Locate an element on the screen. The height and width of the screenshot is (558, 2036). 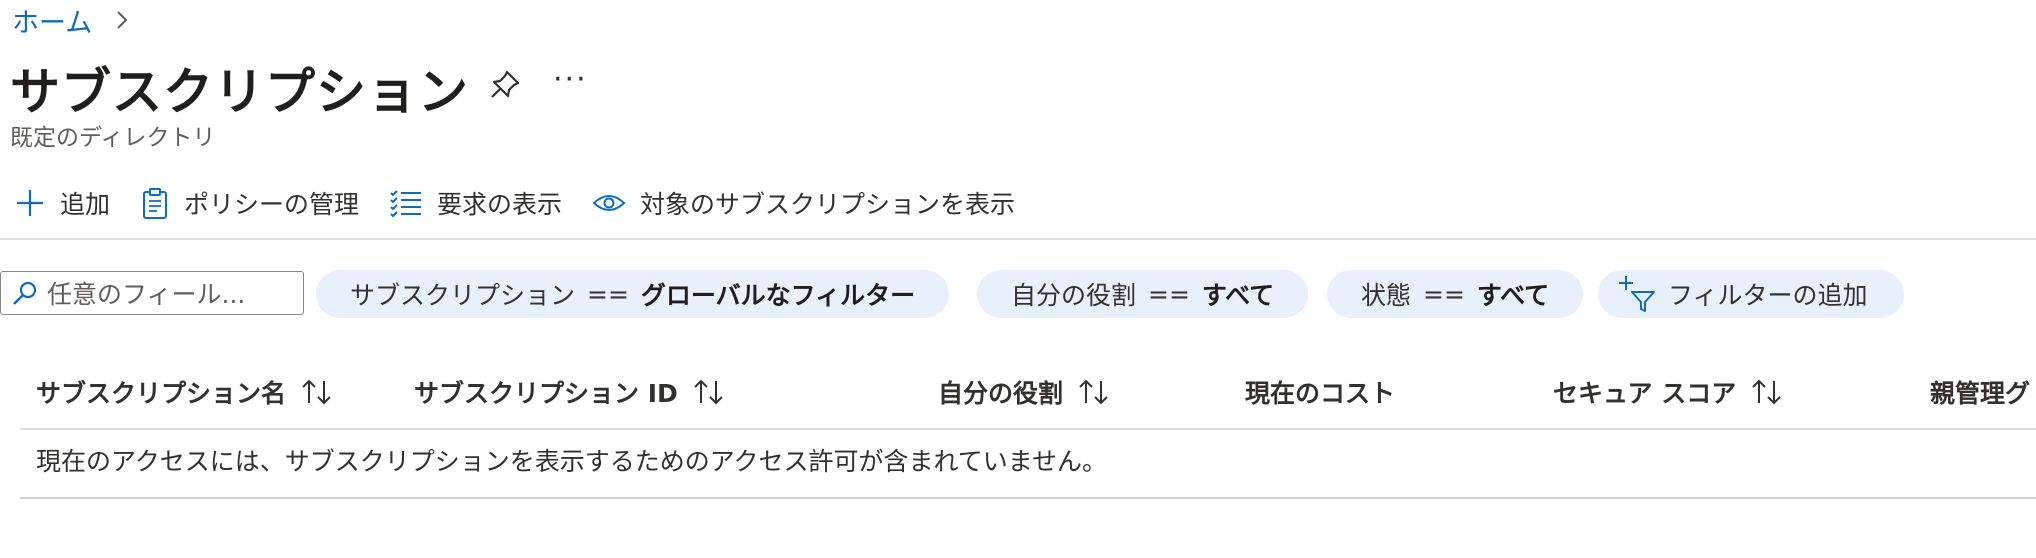
column-label: 自分の役割 is located at coordinates (1001, 393).